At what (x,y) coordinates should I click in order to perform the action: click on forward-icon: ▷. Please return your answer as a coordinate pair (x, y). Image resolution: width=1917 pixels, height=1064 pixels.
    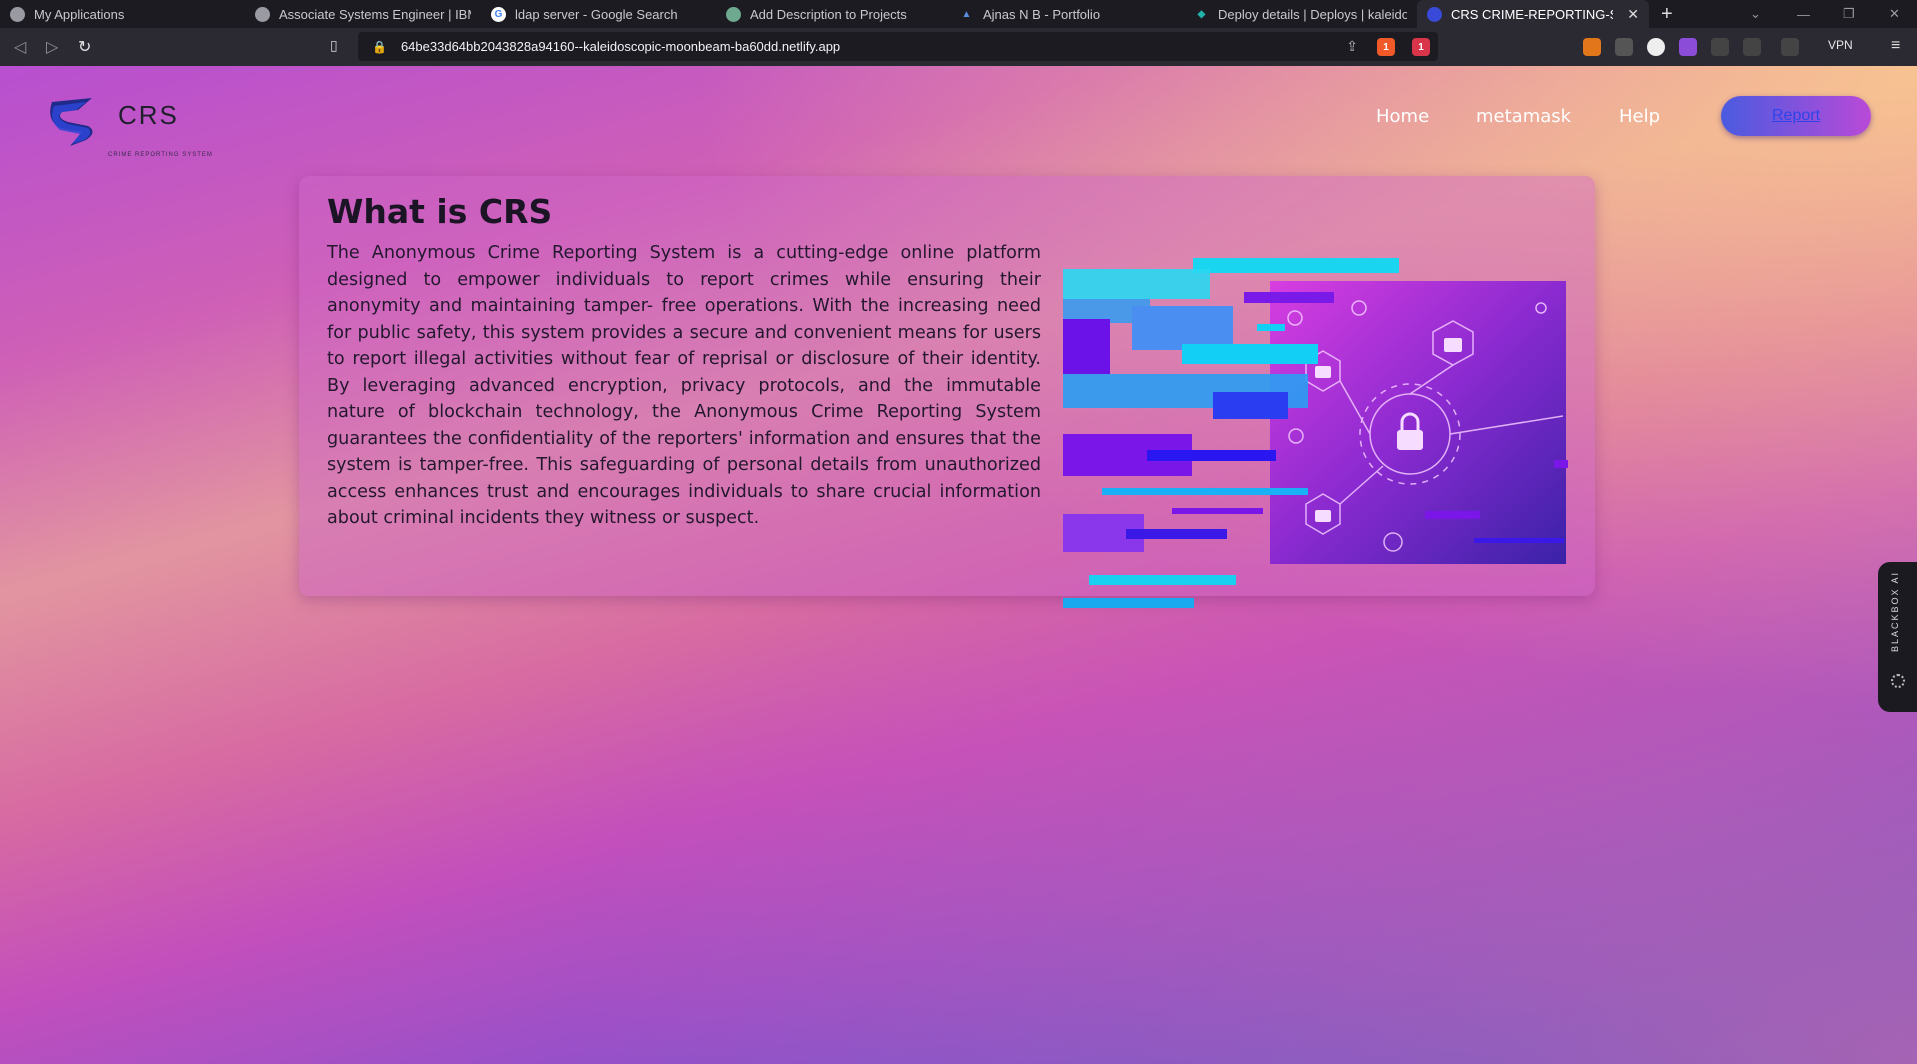
    Looking at the image, I should click on (52, 47).